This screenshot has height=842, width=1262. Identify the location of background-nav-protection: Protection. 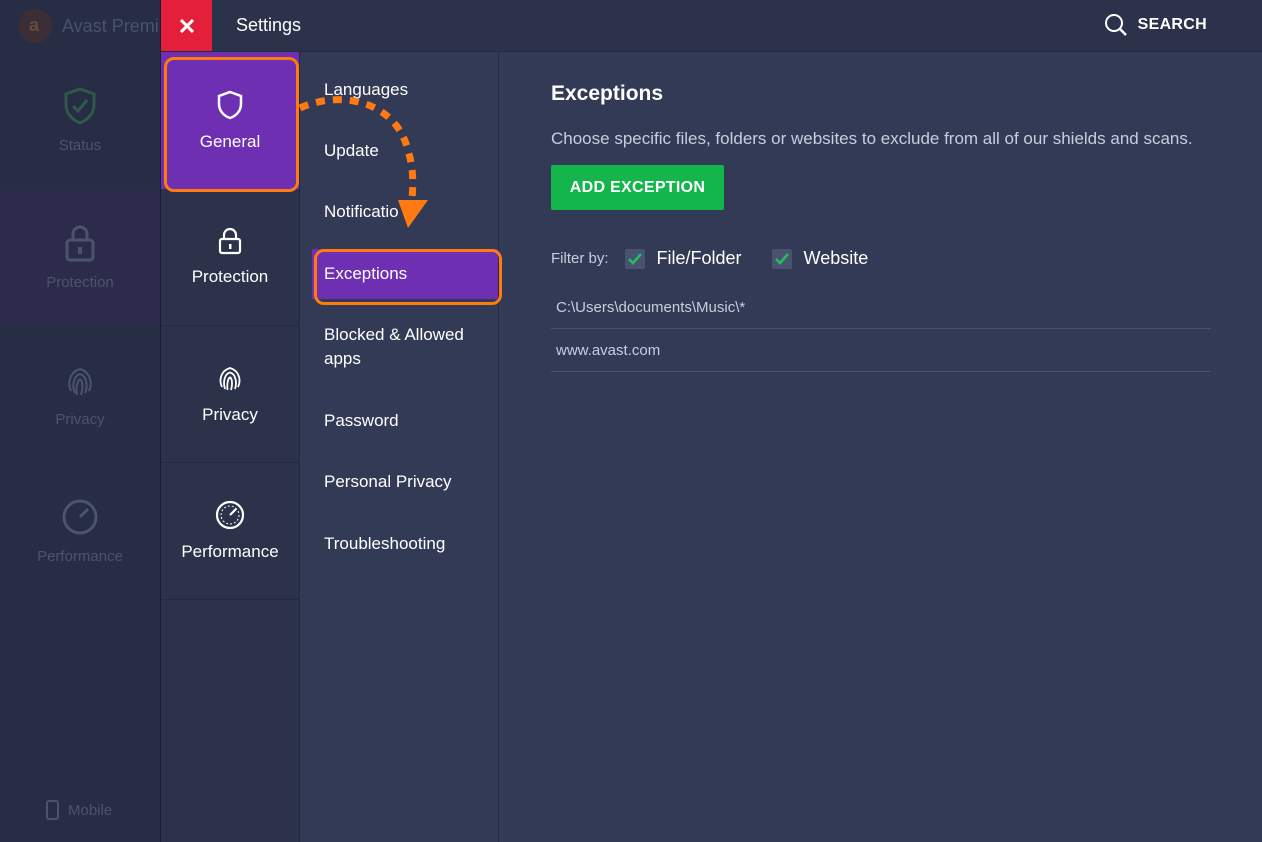
(80, 257).